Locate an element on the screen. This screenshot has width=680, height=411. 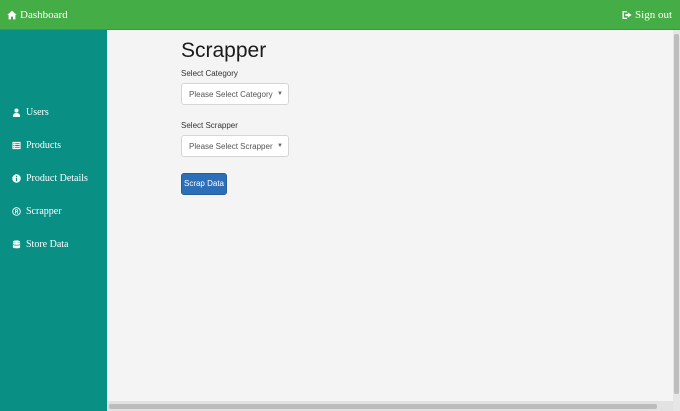
sign-out-link: Sign out is located at coordinates (647, 15).